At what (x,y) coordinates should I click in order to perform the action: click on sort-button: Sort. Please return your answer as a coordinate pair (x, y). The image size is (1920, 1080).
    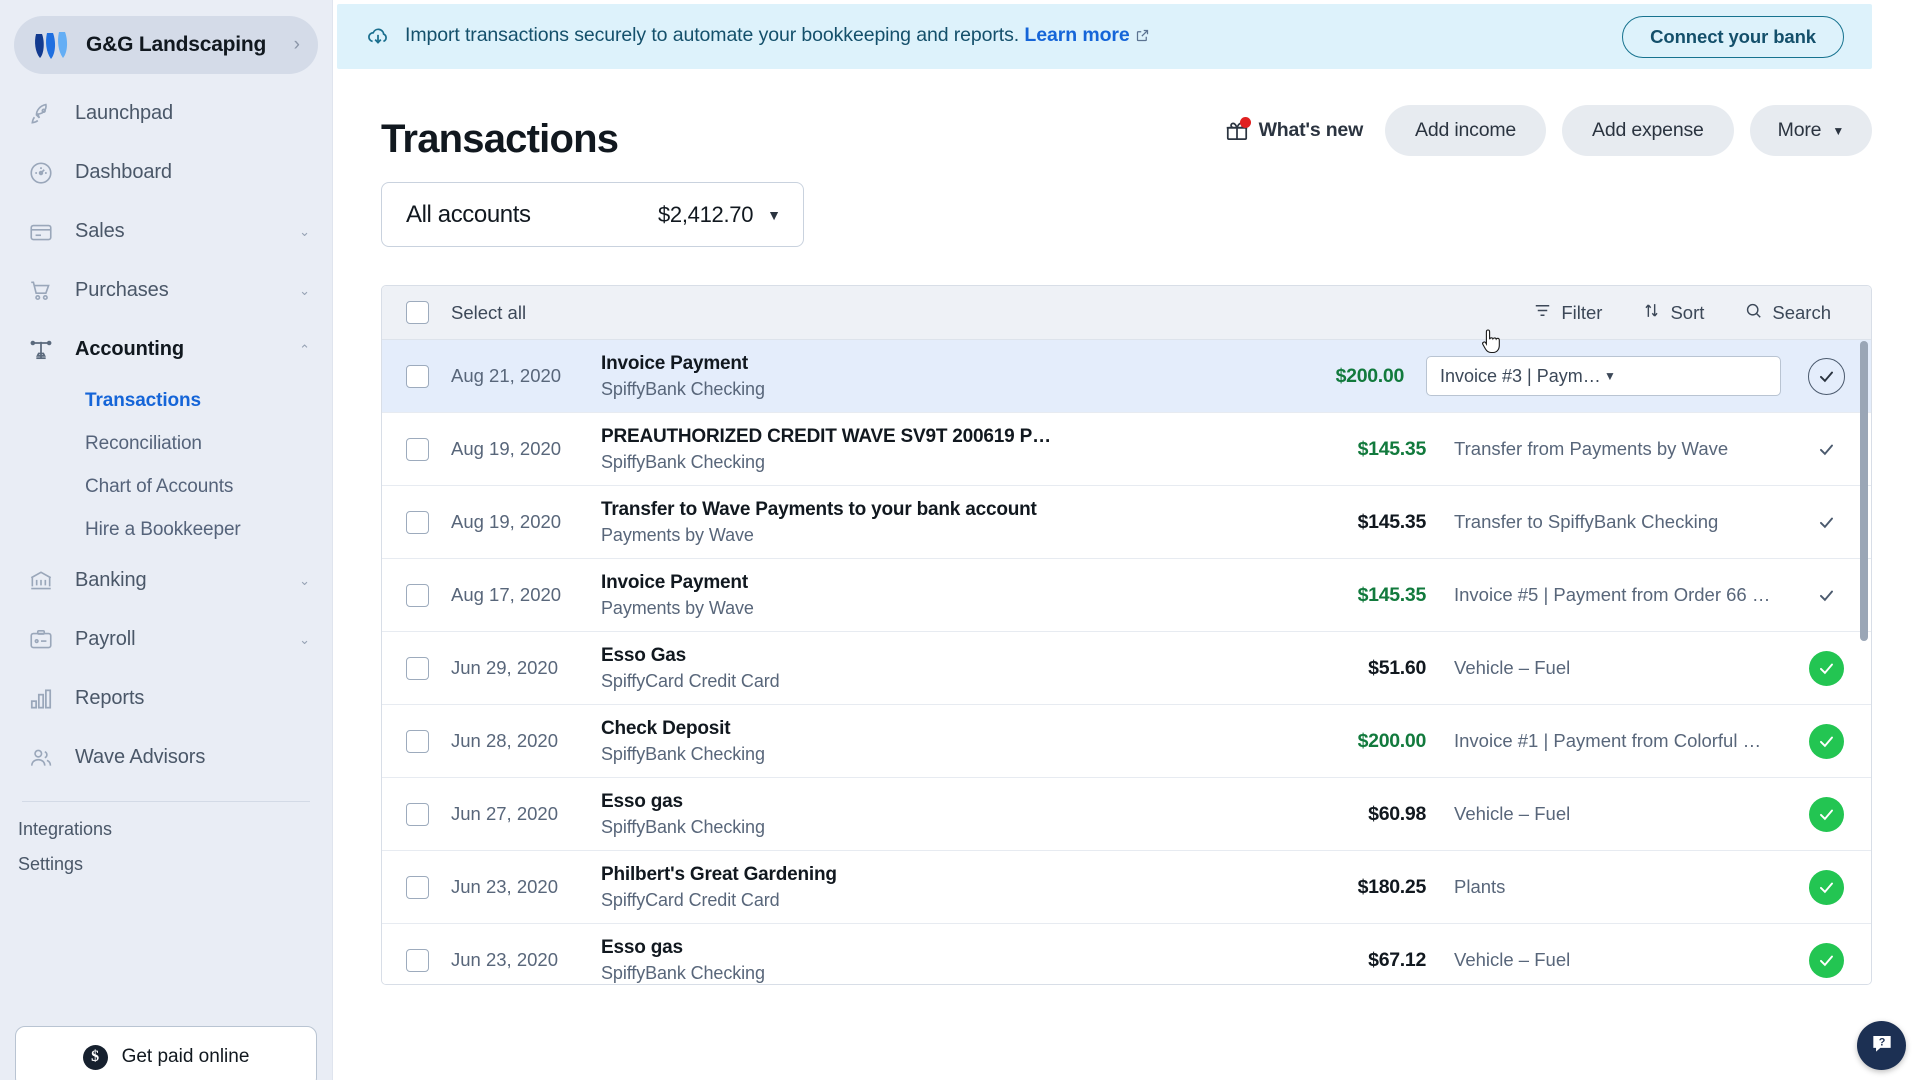
    Looking at the image, I should click on (1673, 313).